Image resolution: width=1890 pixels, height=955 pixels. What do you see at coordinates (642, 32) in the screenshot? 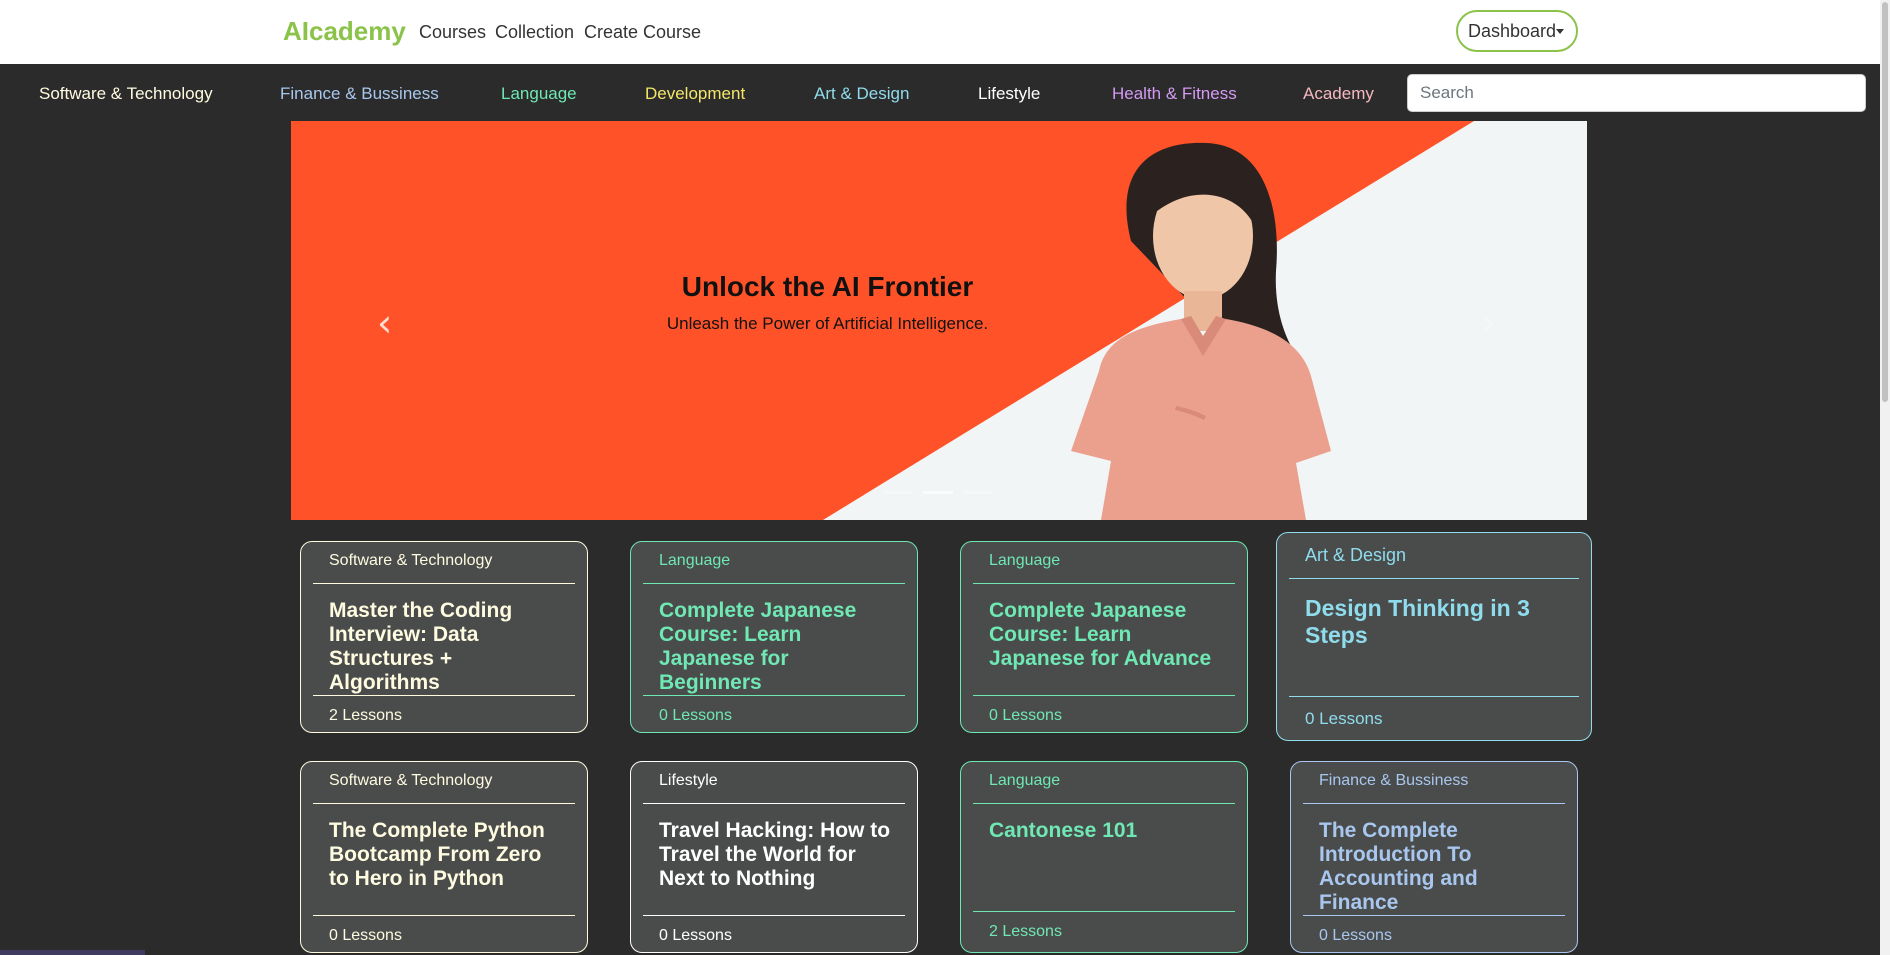
I see `nav-create-course-link: Create Course` at bounding box center [642, 32].